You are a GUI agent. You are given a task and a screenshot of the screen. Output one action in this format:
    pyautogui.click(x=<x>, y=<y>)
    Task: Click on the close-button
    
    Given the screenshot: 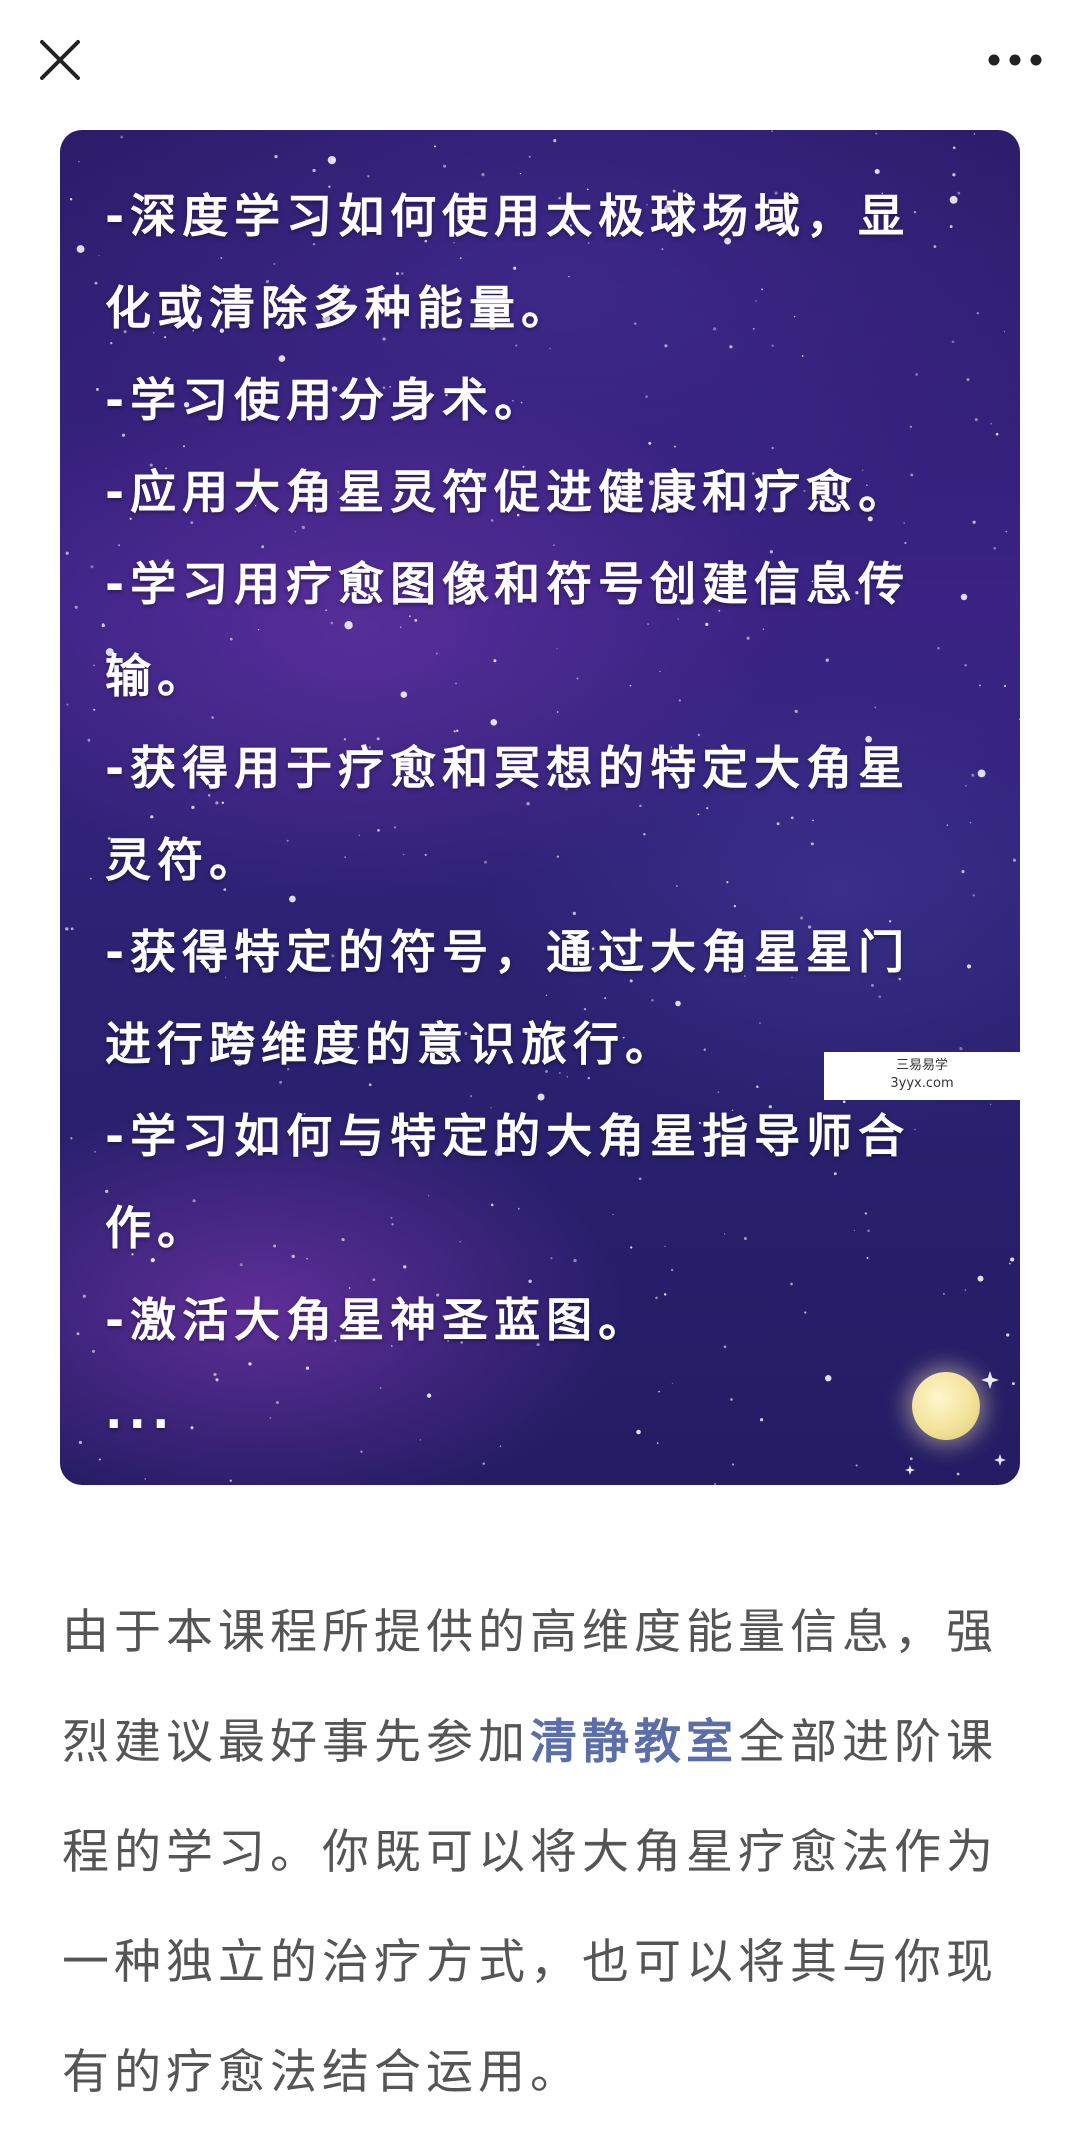 What is the action you would take?
    pyautogui.click(x=60, y=60)
    